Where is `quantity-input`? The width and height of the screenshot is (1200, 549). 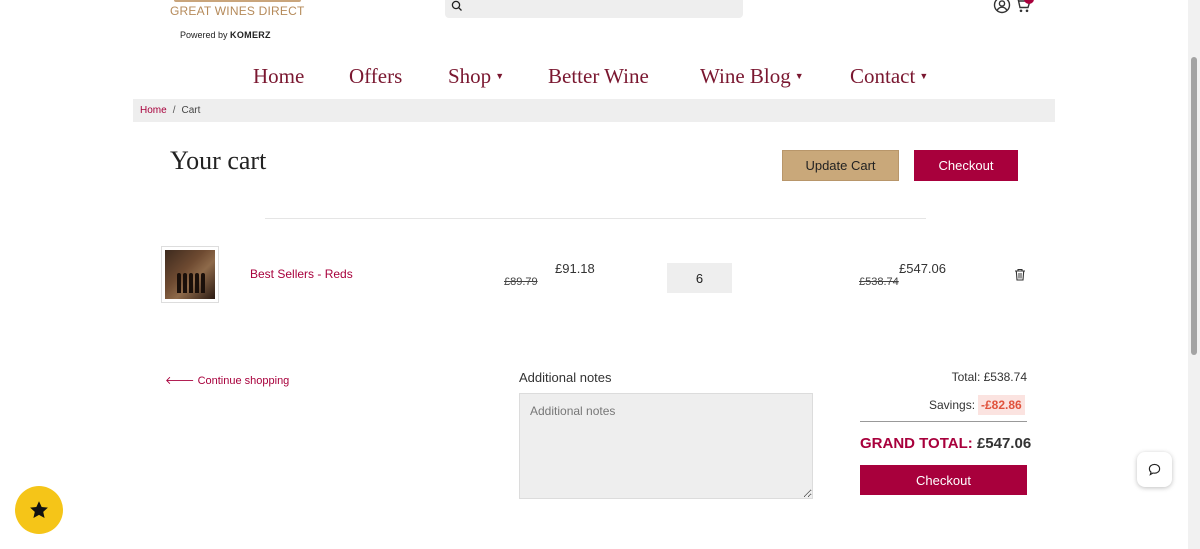 quantity-input is located at coordinates (699, 278).